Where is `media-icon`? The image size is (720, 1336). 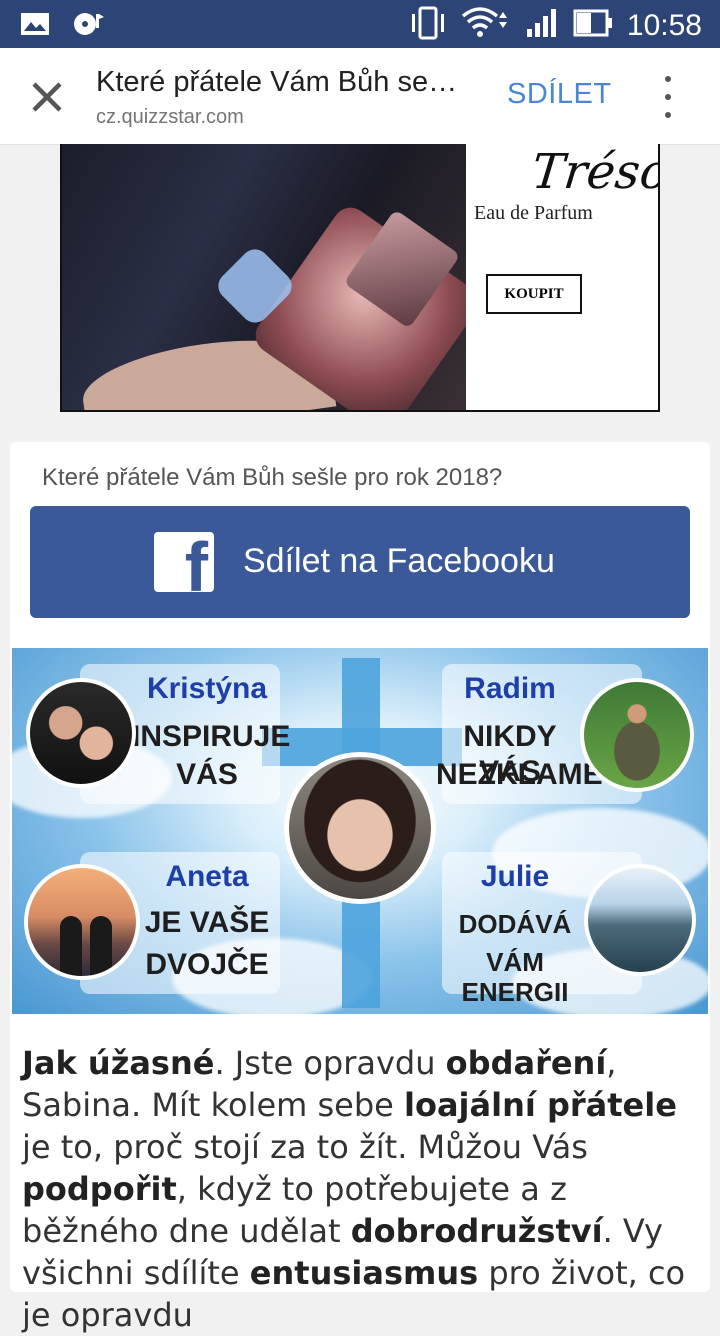
media-icon is located at coordinates (89, 26).